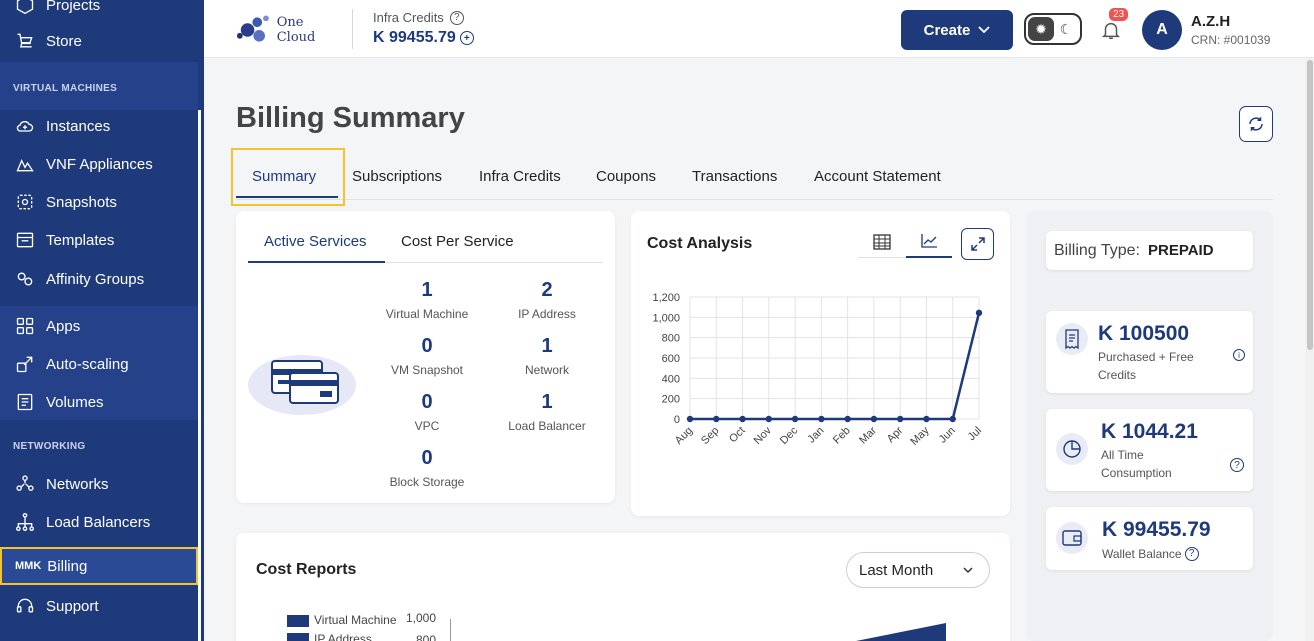 This screenshot has height=641, width=1314. What do you see at coordinates (427, 402) in the screenshot?
I see `count-vpc: 0` at bounding box center [427, 402].